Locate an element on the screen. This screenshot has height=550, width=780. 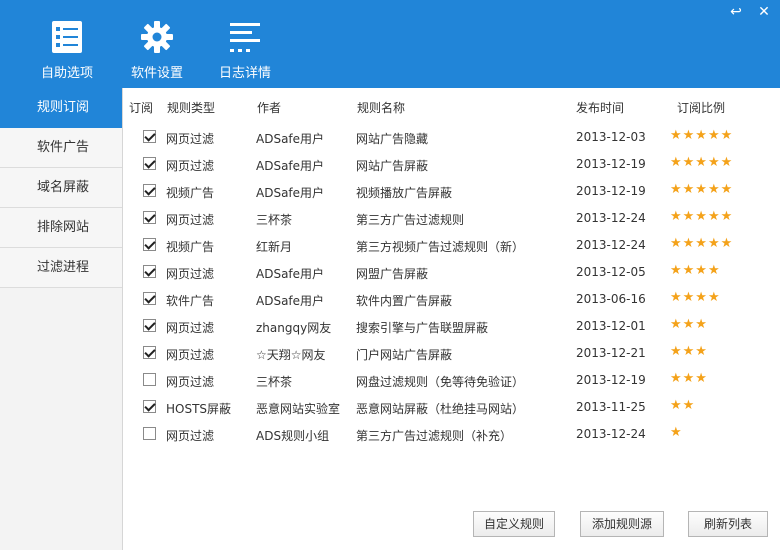
toolbar-self-help-label: 自助选项 is located at coordinates (66, 73).